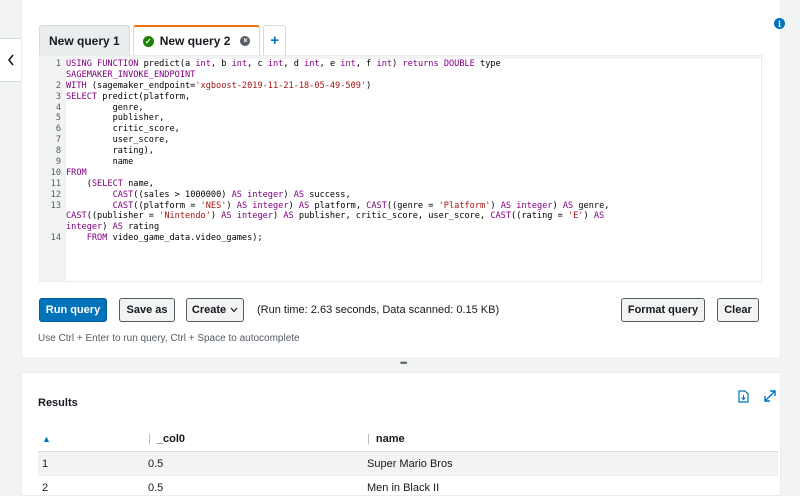  I want to click on sql-keyword: integer, so click(84, 227).